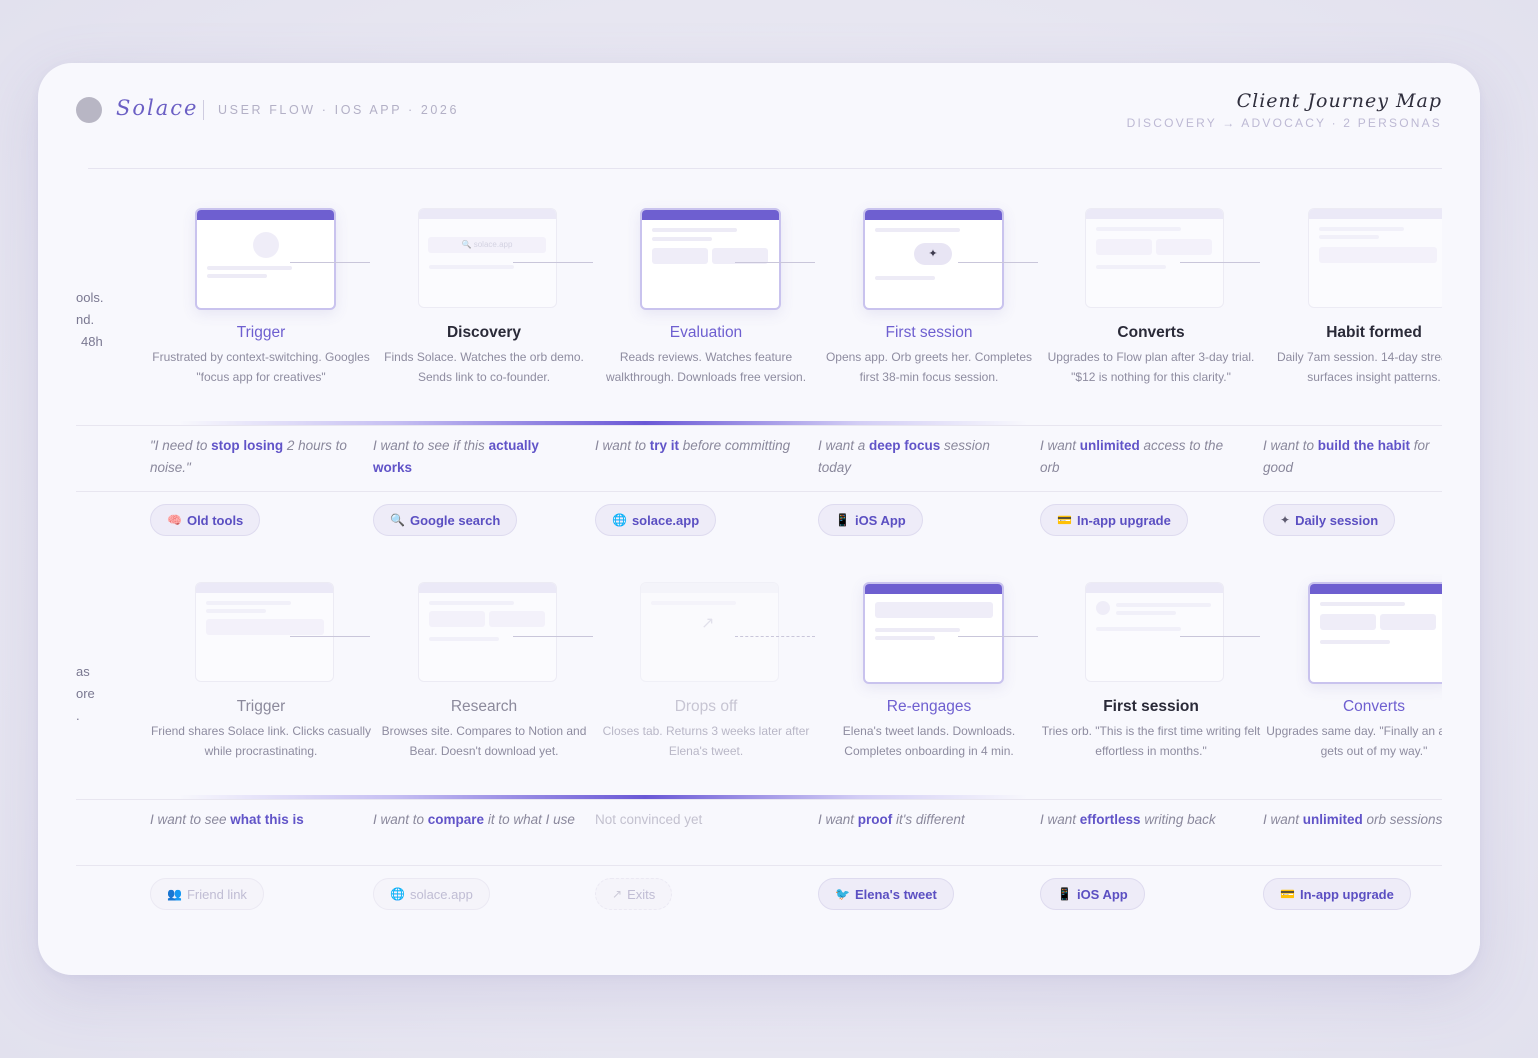  I want to click on screen-thumbnail: ✦, so click(933, 259).